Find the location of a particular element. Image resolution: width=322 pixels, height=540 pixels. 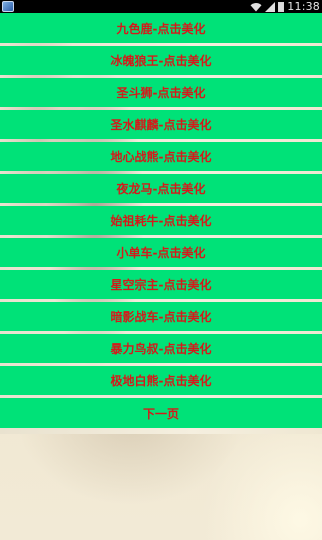

wifi-icon is located at coordinates (256, 7).